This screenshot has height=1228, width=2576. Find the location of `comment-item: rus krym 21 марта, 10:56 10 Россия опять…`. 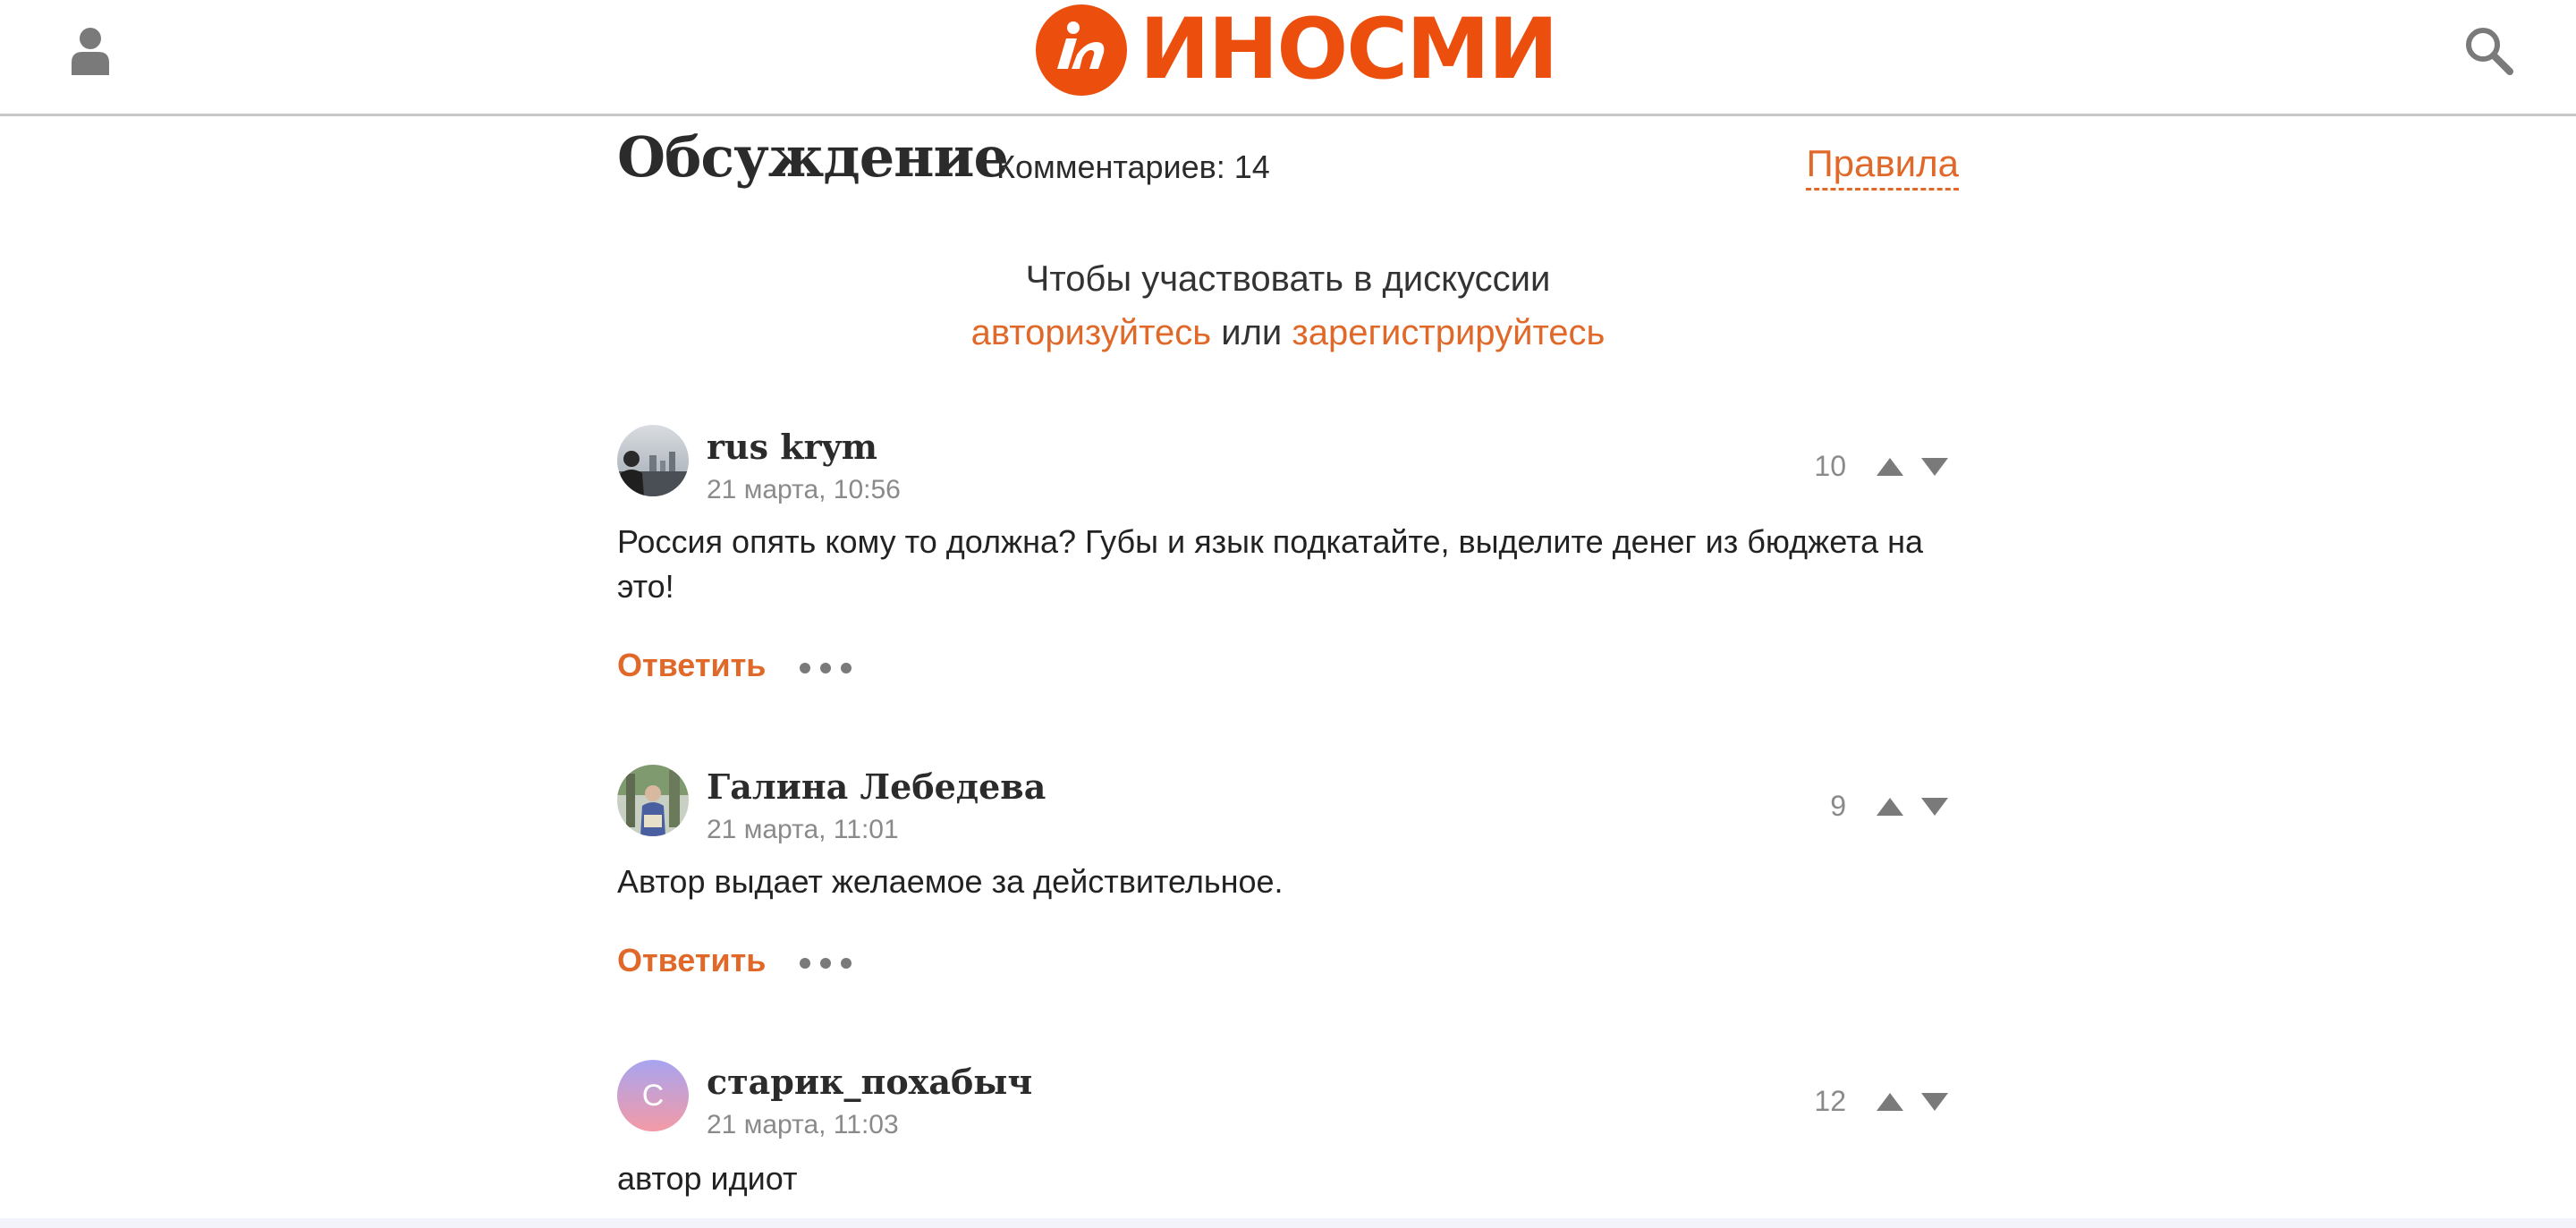

comment-item: rus krym 21 марта, 10:56 10 Россия опять… is located at coordinates (1288, 559).